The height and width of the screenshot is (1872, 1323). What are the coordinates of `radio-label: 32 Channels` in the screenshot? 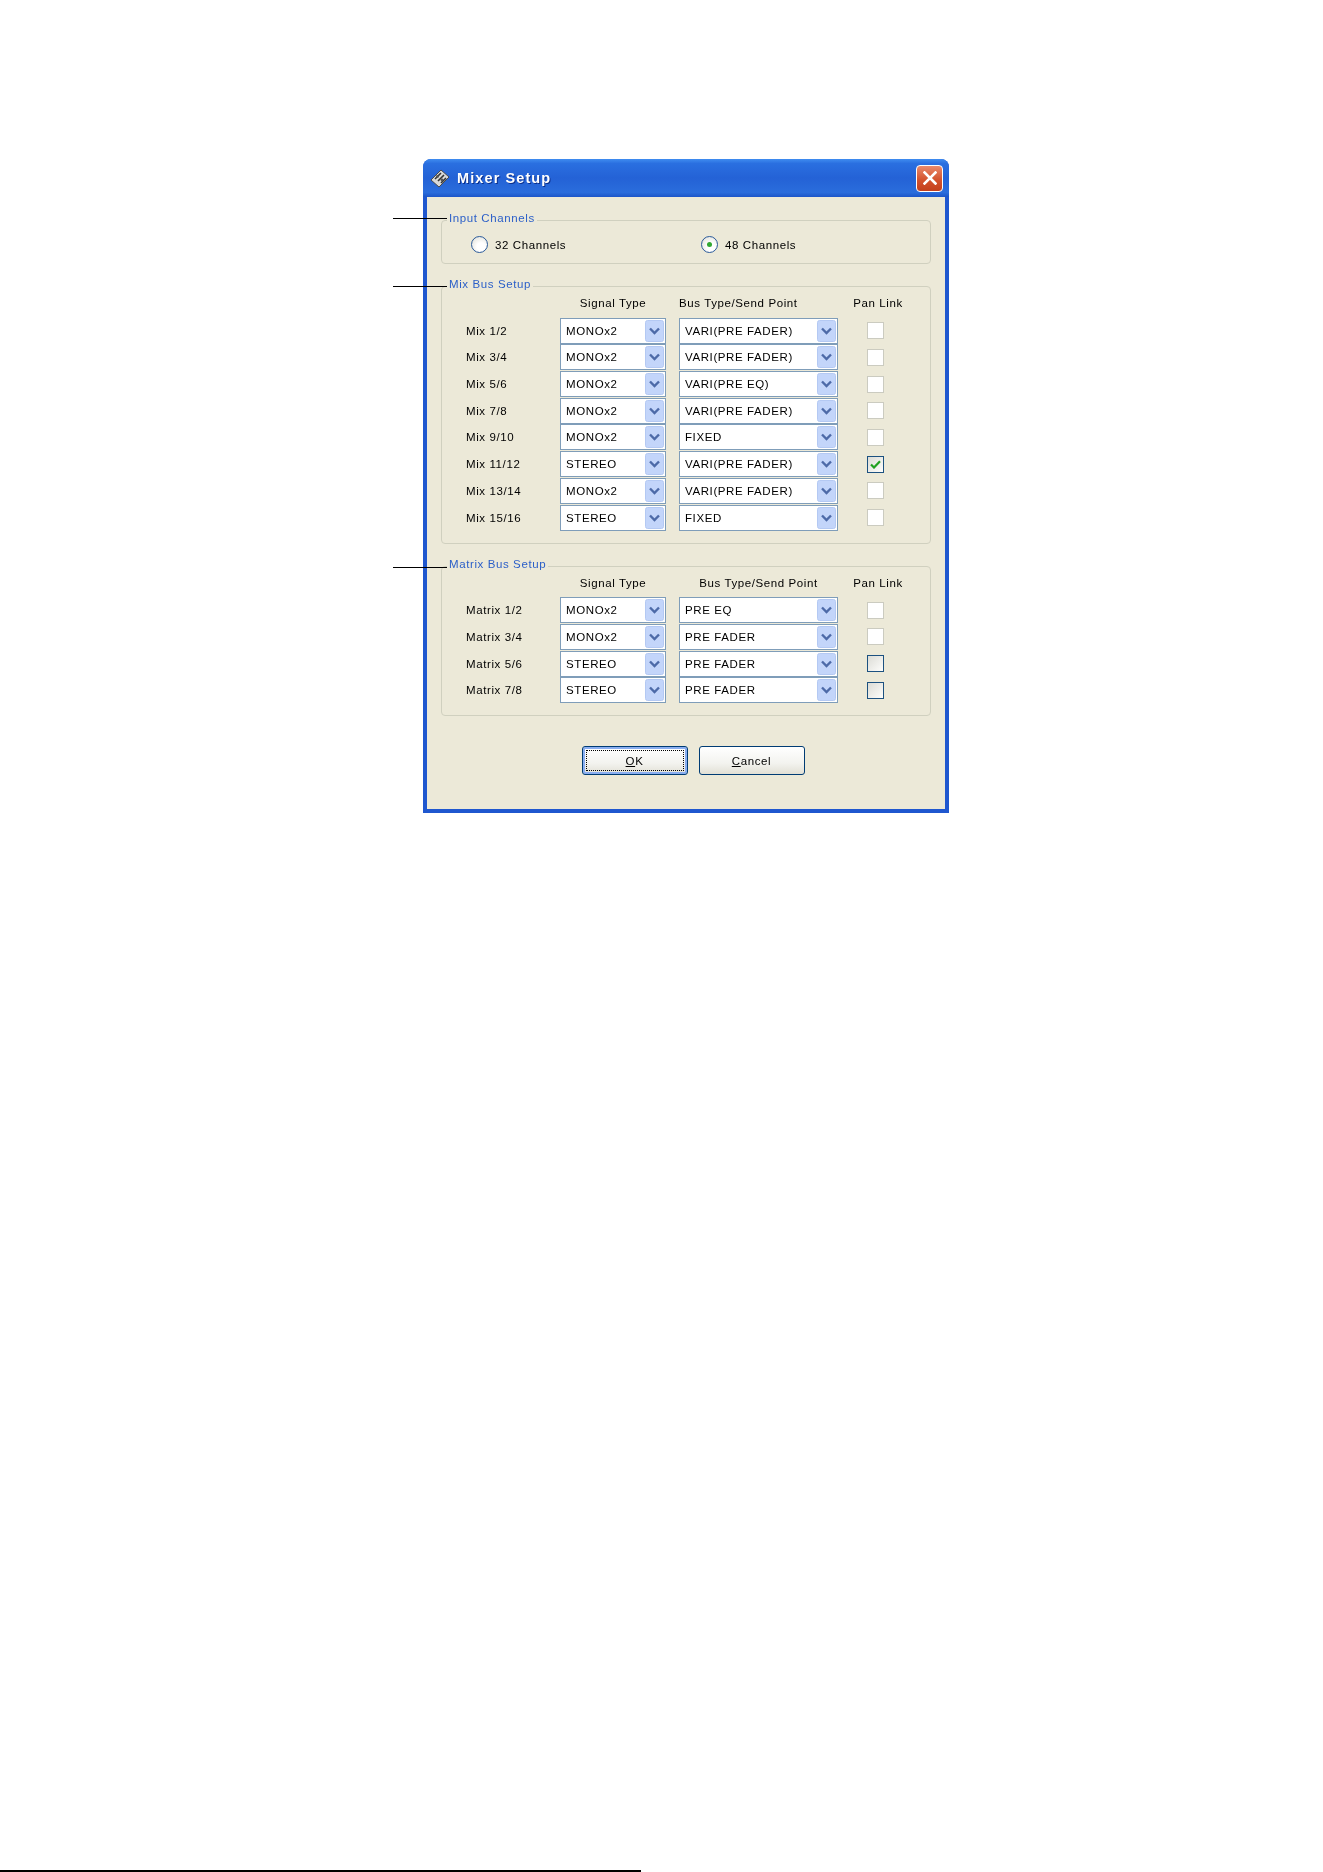 It's located at (531, 244).